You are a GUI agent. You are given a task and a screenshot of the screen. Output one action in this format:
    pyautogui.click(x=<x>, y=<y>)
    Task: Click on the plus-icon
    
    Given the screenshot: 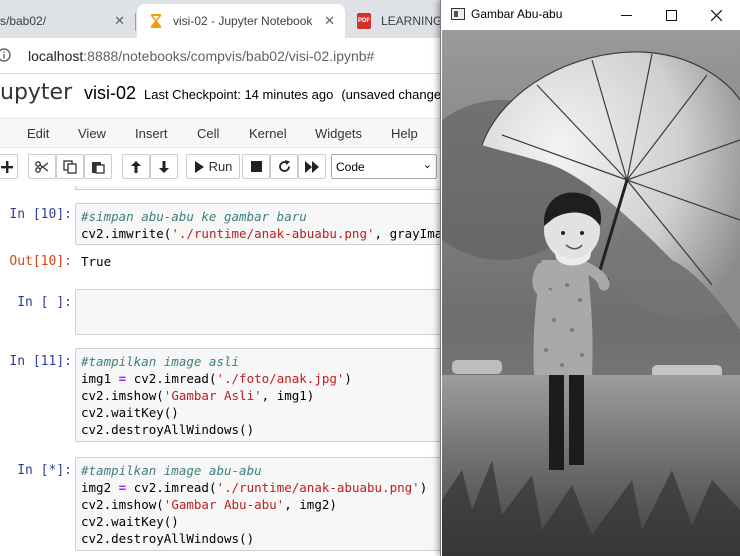 What is the action you would take?
    pyautogui.click(x=7, y=166)
    